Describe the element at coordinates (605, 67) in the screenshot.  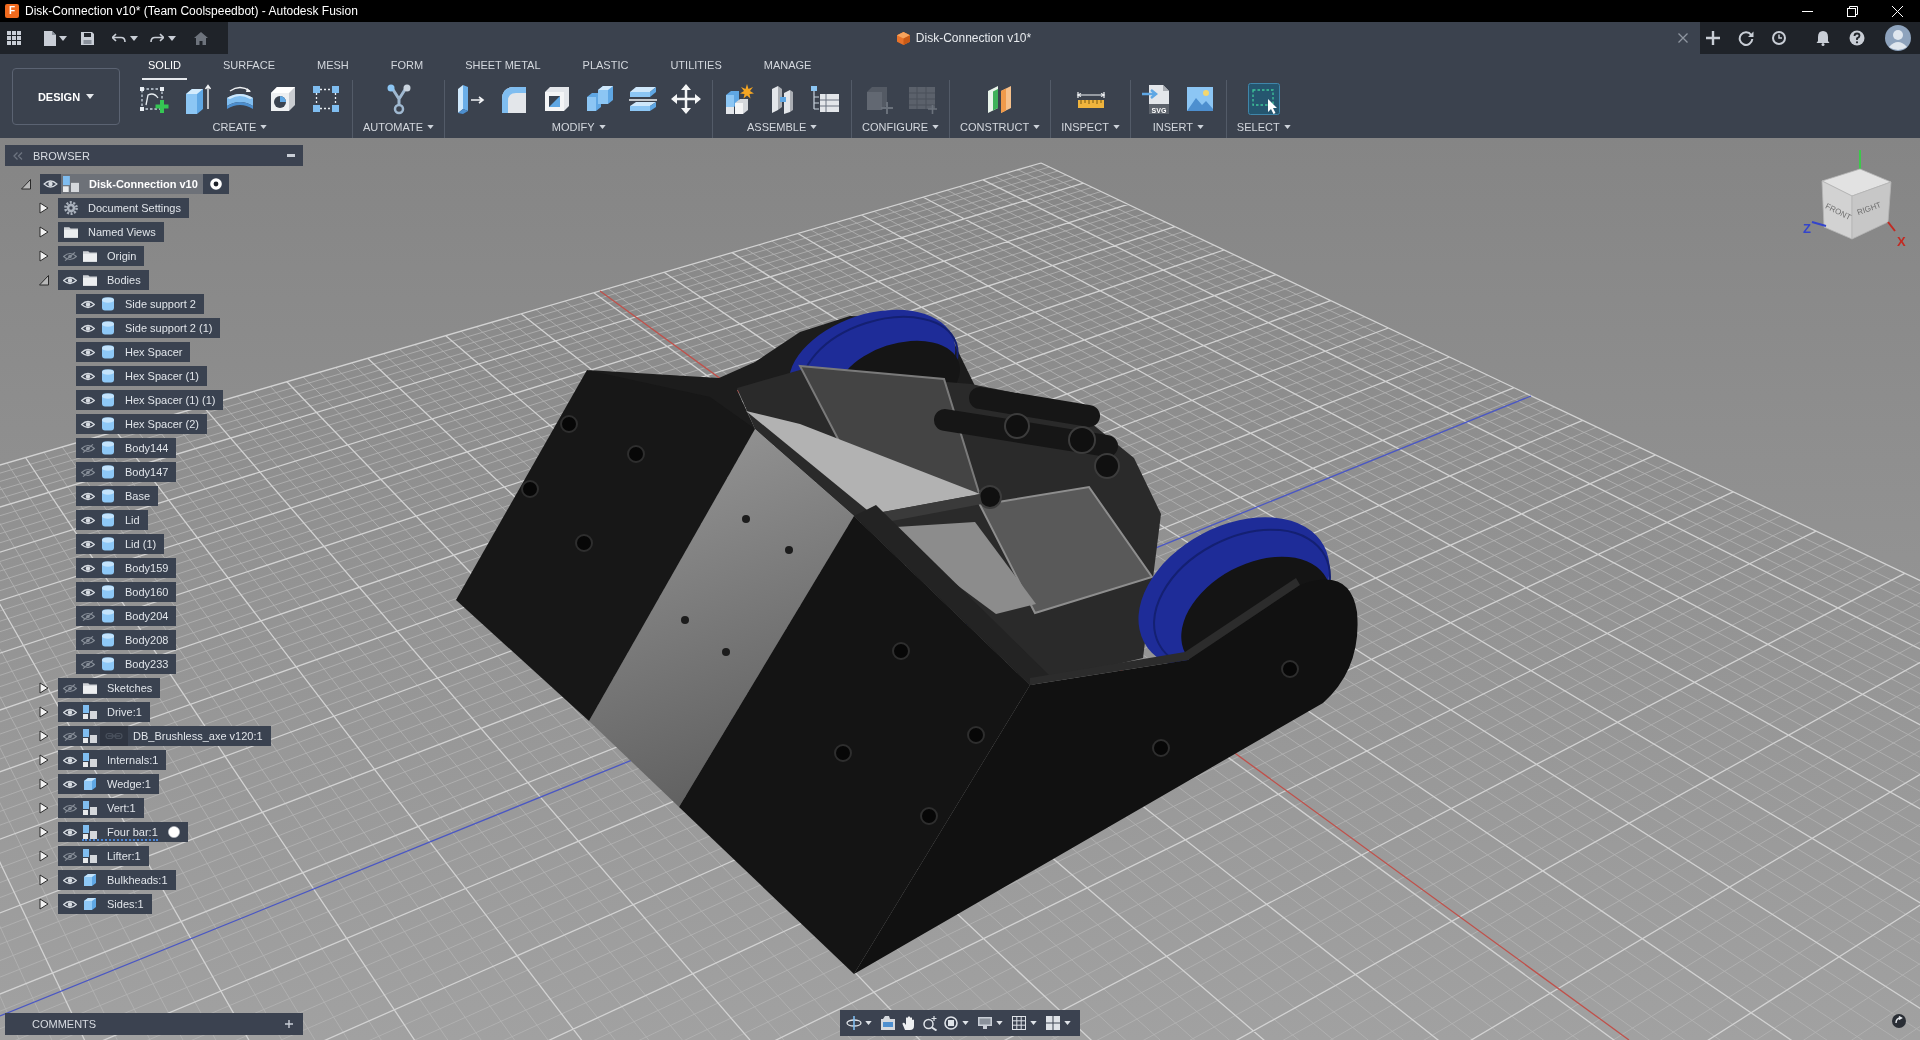
I see `ribbon-tab: PLASTIC` at that location.